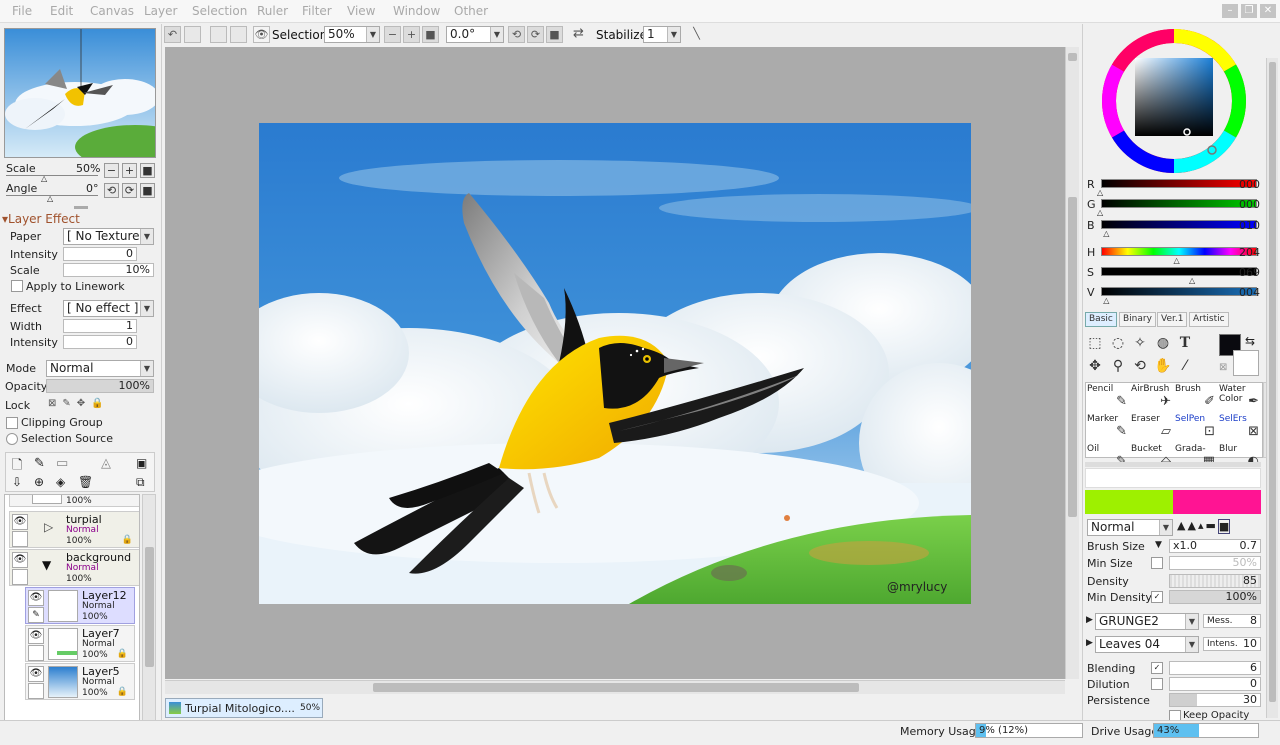 This screenshot has height=745, width=1280. I want to click on value-slider-handle: △, so click(1106, 300).